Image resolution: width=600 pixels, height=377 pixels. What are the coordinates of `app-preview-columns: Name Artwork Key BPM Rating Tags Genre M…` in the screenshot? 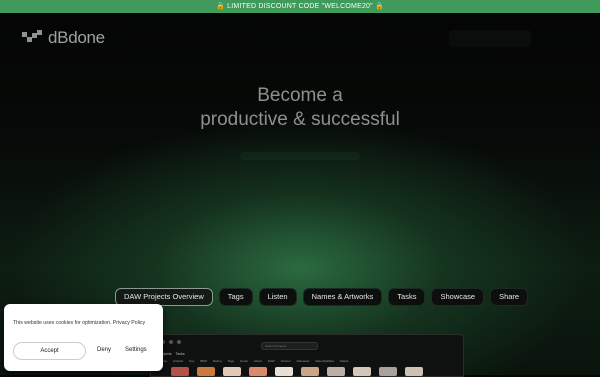 It's located at (309, 361).